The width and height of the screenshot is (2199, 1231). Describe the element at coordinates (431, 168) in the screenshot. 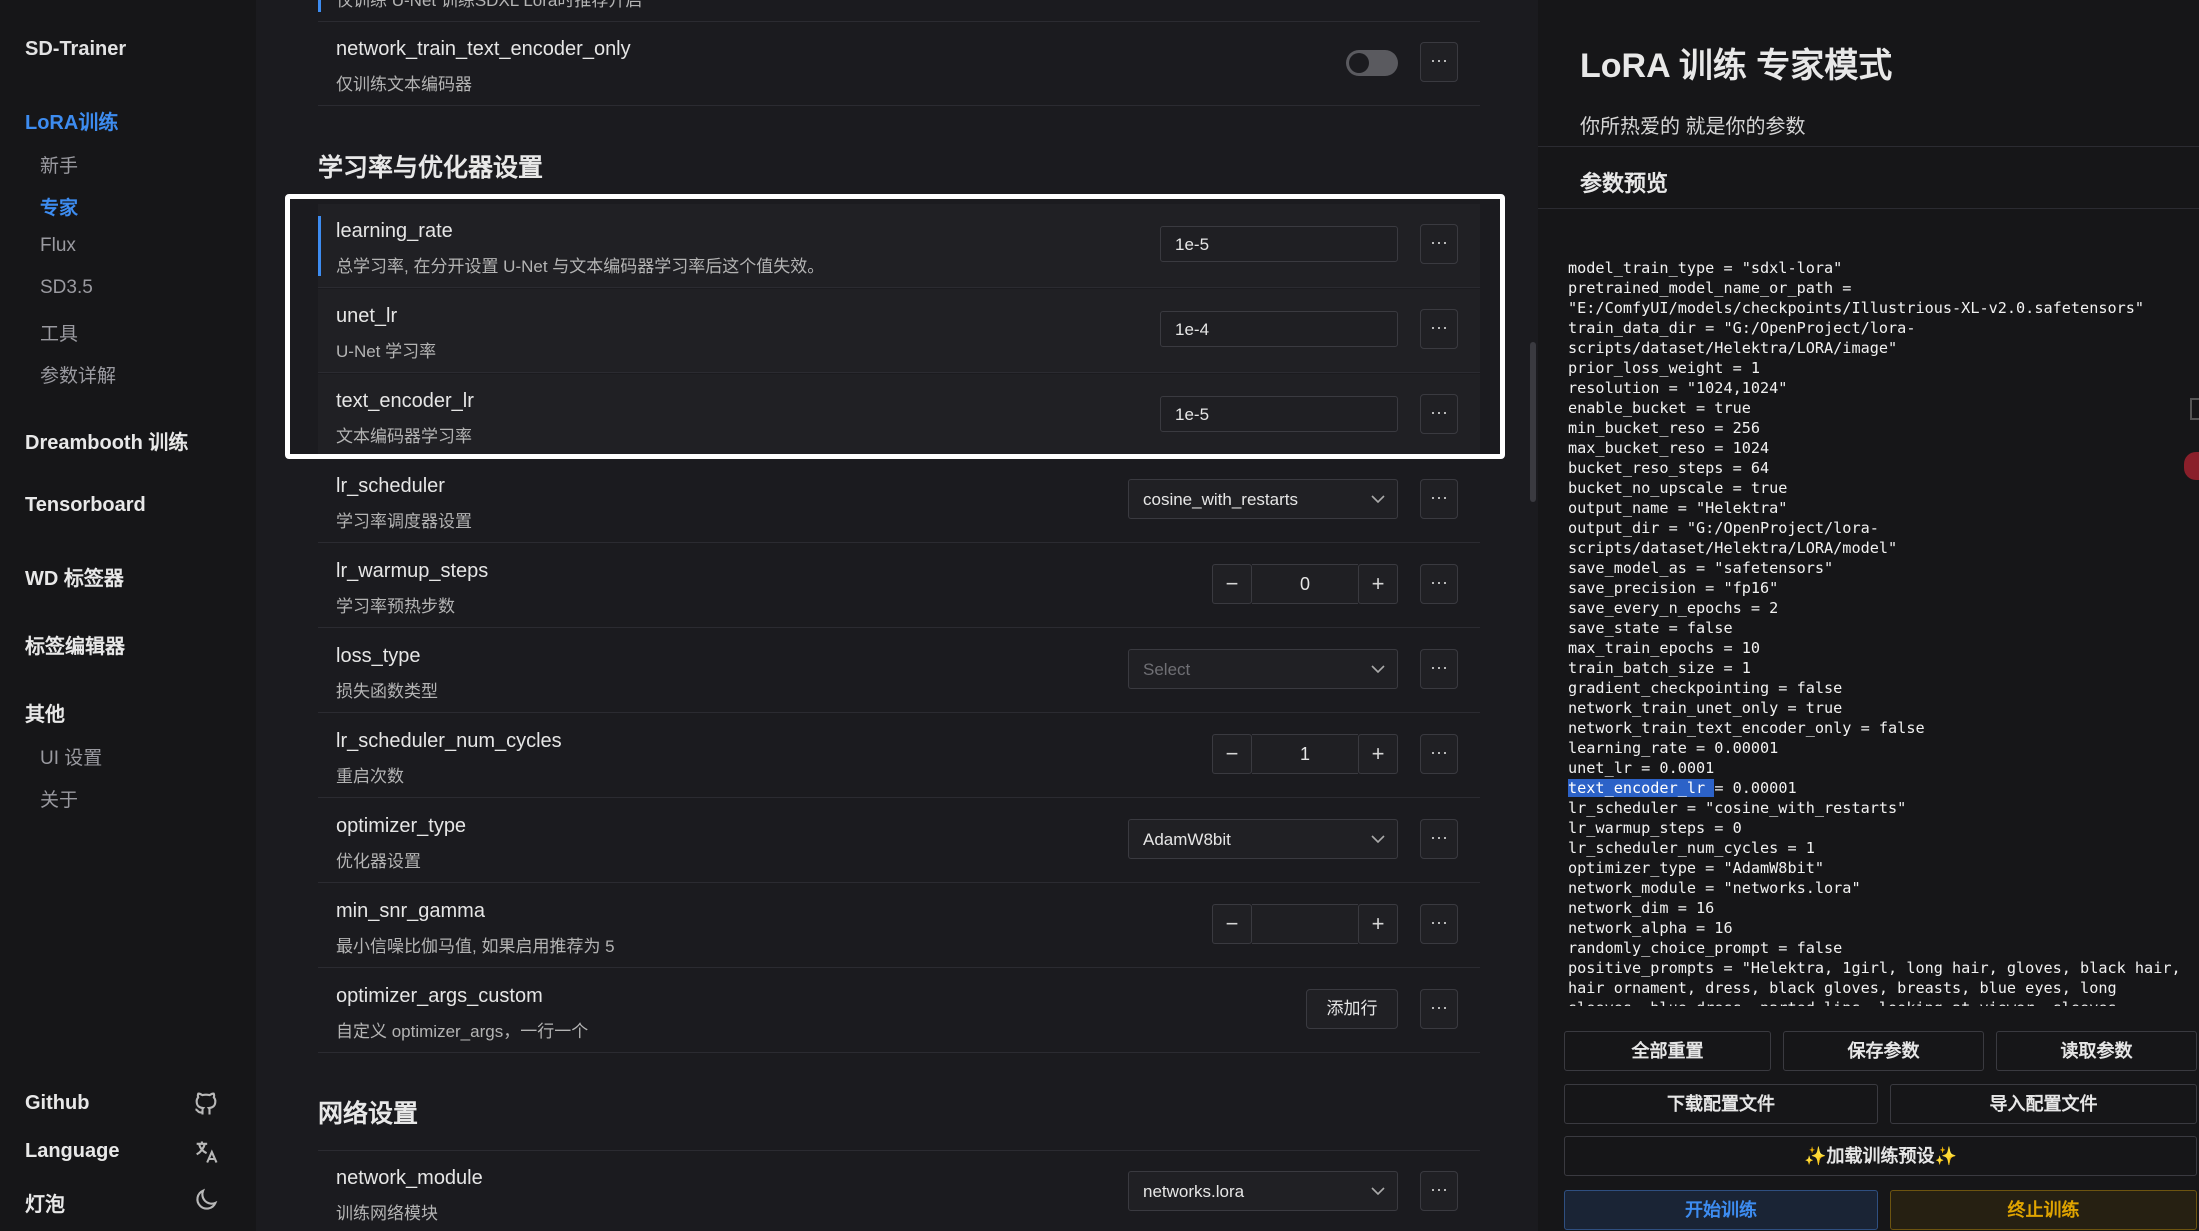

I see `section-title-lr-optimizer: 学习率与优化器设置` at that location.